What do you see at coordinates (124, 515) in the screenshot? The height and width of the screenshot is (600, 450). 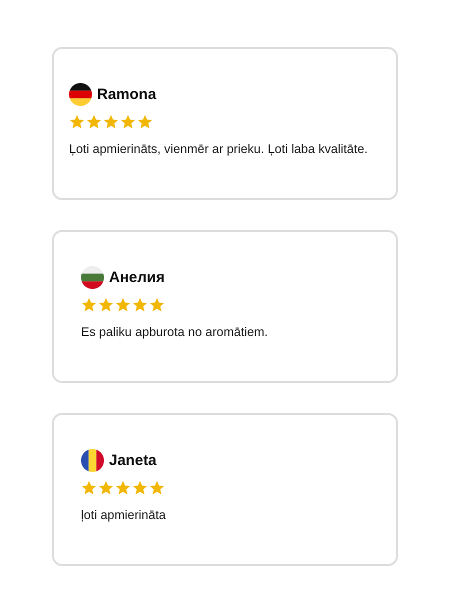 I see `review-text: ļoti apmierināta` at bounding box center [124, 515].